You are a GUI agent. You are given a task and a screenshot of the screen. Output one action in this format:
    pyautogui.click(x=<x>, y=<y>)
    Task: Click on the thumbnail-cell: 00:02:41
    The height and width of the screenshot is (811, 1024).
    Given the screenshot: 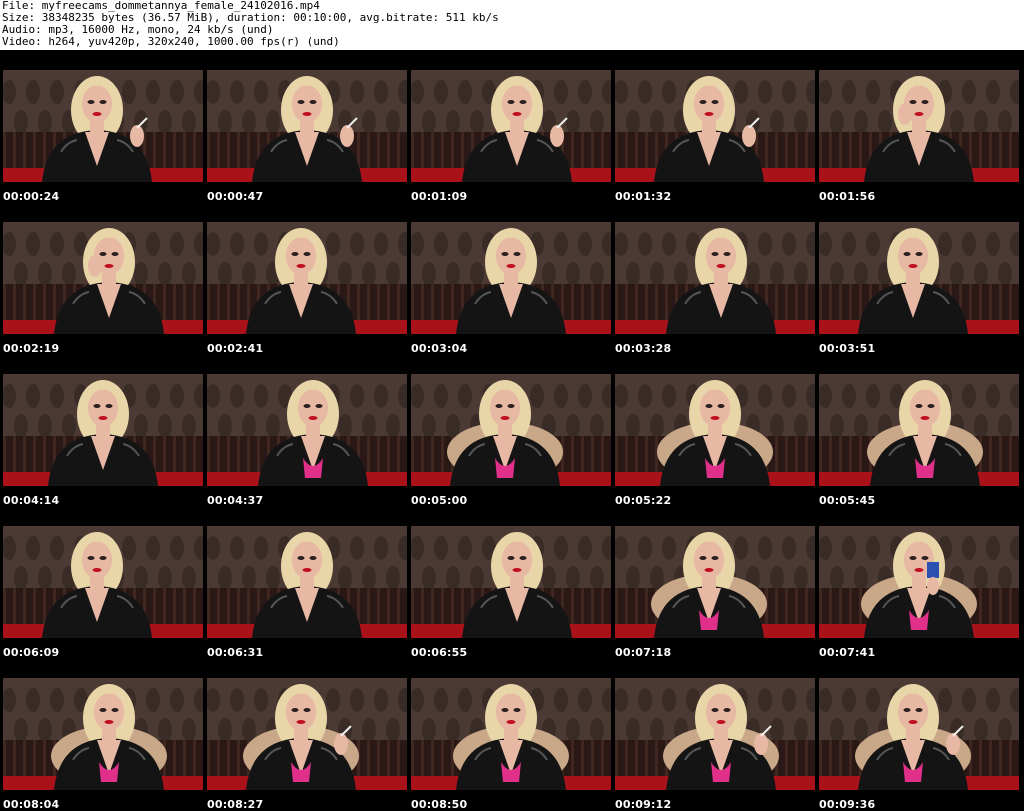 What is the action you would take?
    pyautogui.click(x=307, y=298)
    